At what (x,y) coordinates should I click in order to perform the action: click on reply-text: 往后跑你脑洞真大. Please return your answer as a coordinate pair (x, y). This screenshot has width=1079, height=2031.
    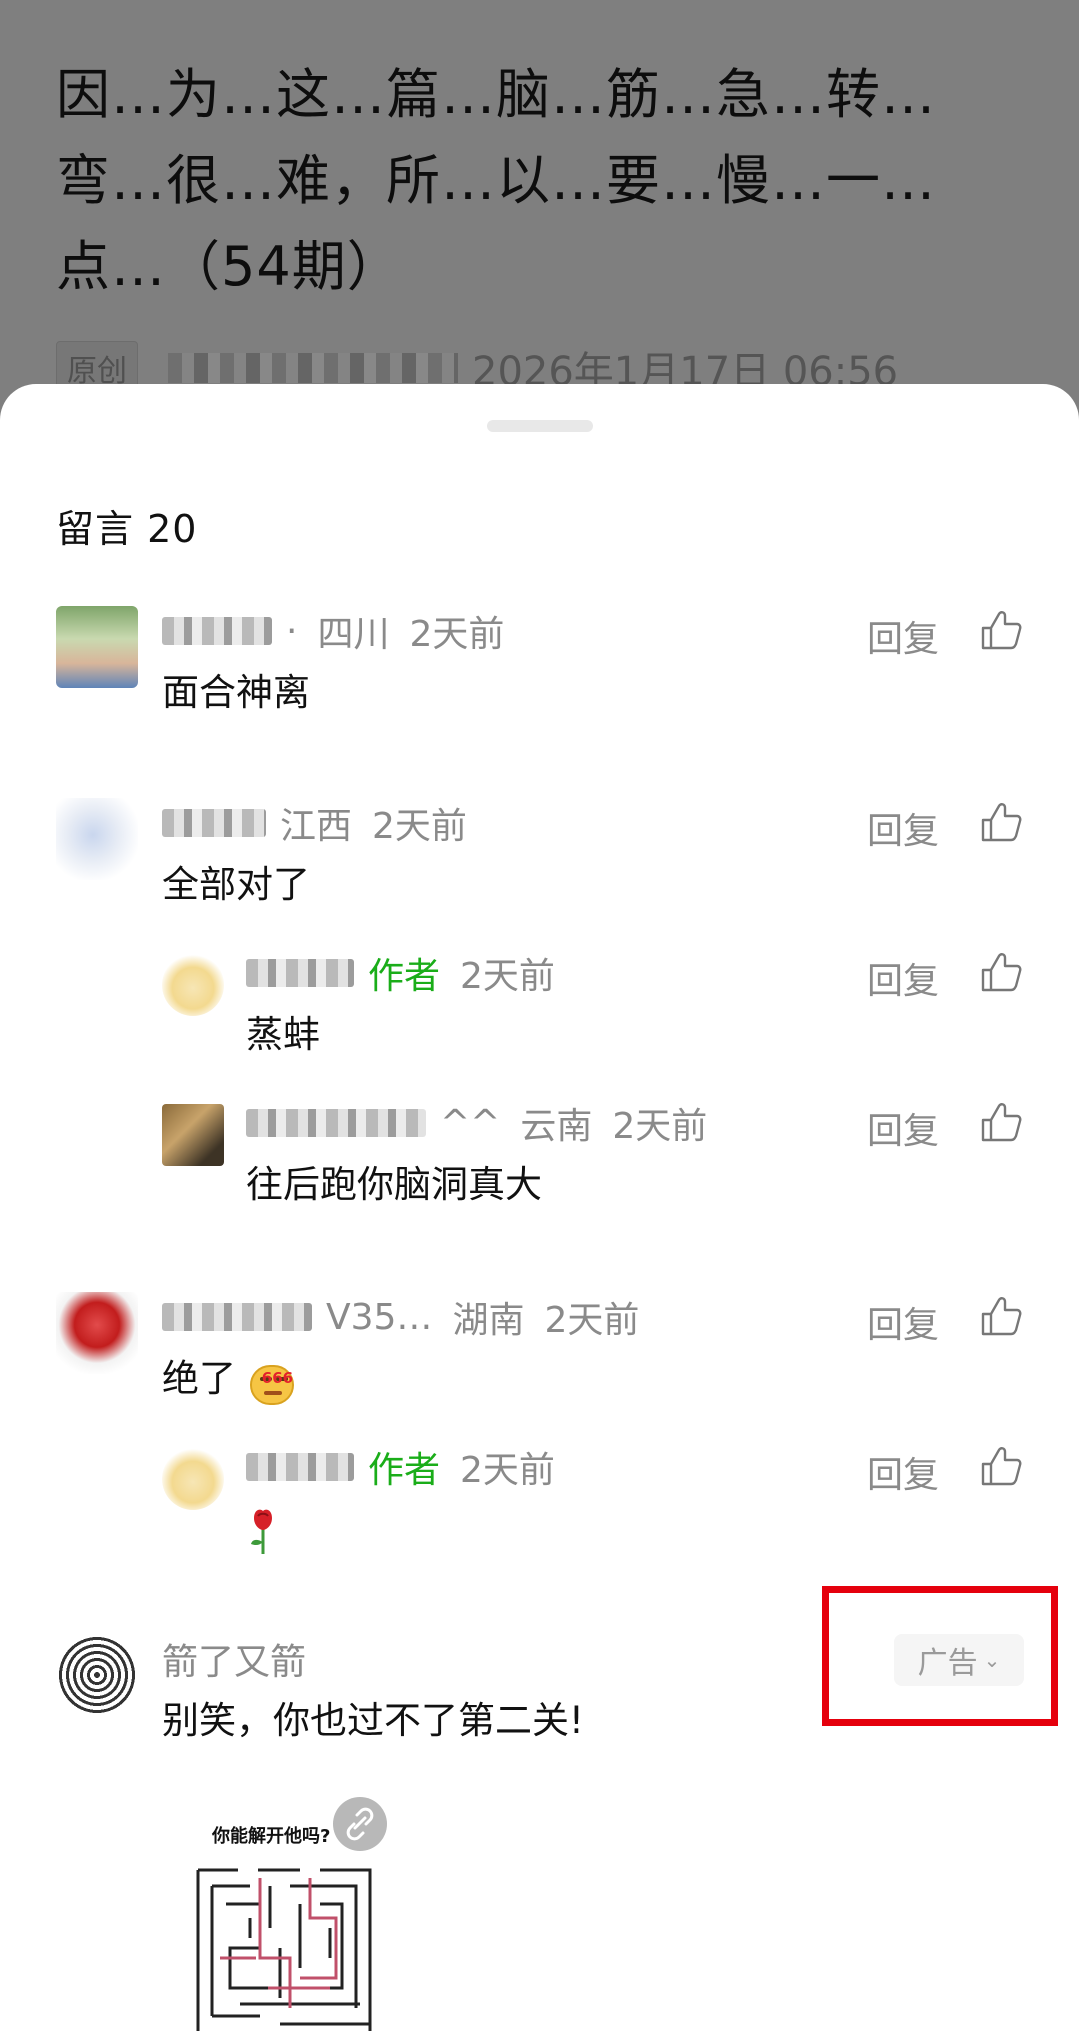
    Looking at the image, I should click on (394, 1184).